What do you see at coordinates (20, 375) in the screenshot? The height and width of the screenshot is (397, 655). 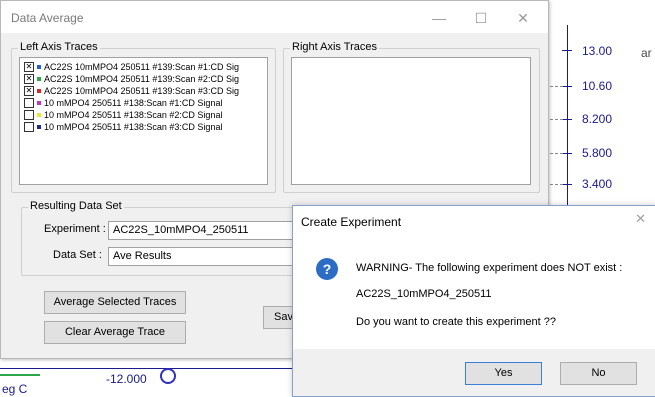 I see `green-trace-line` at bounding box center [20, 375].